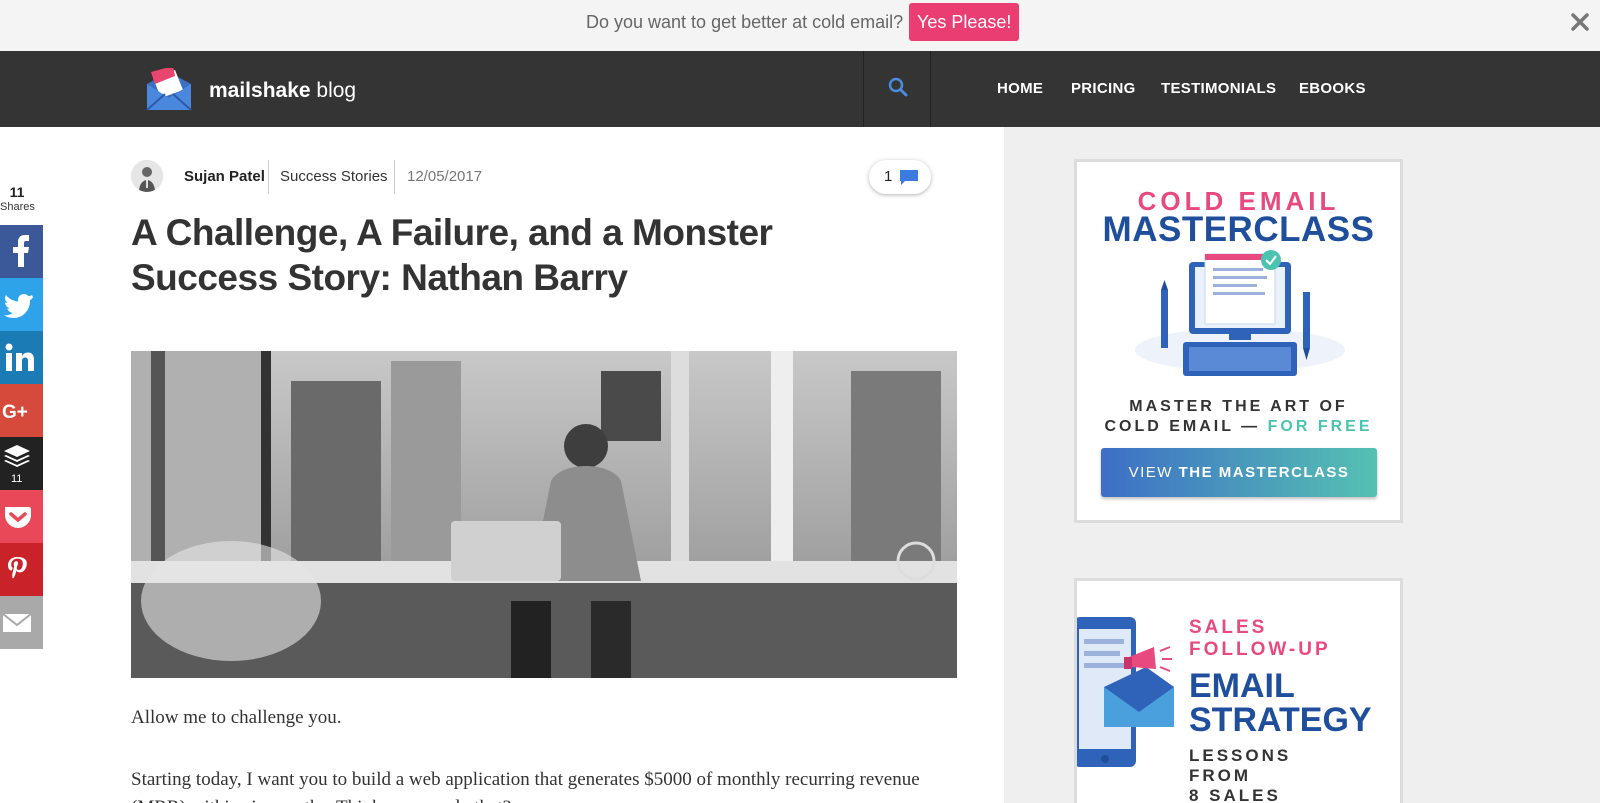 The image size is (1600, 803). I want to click on category-link: Success Stories, so click(334, 176).